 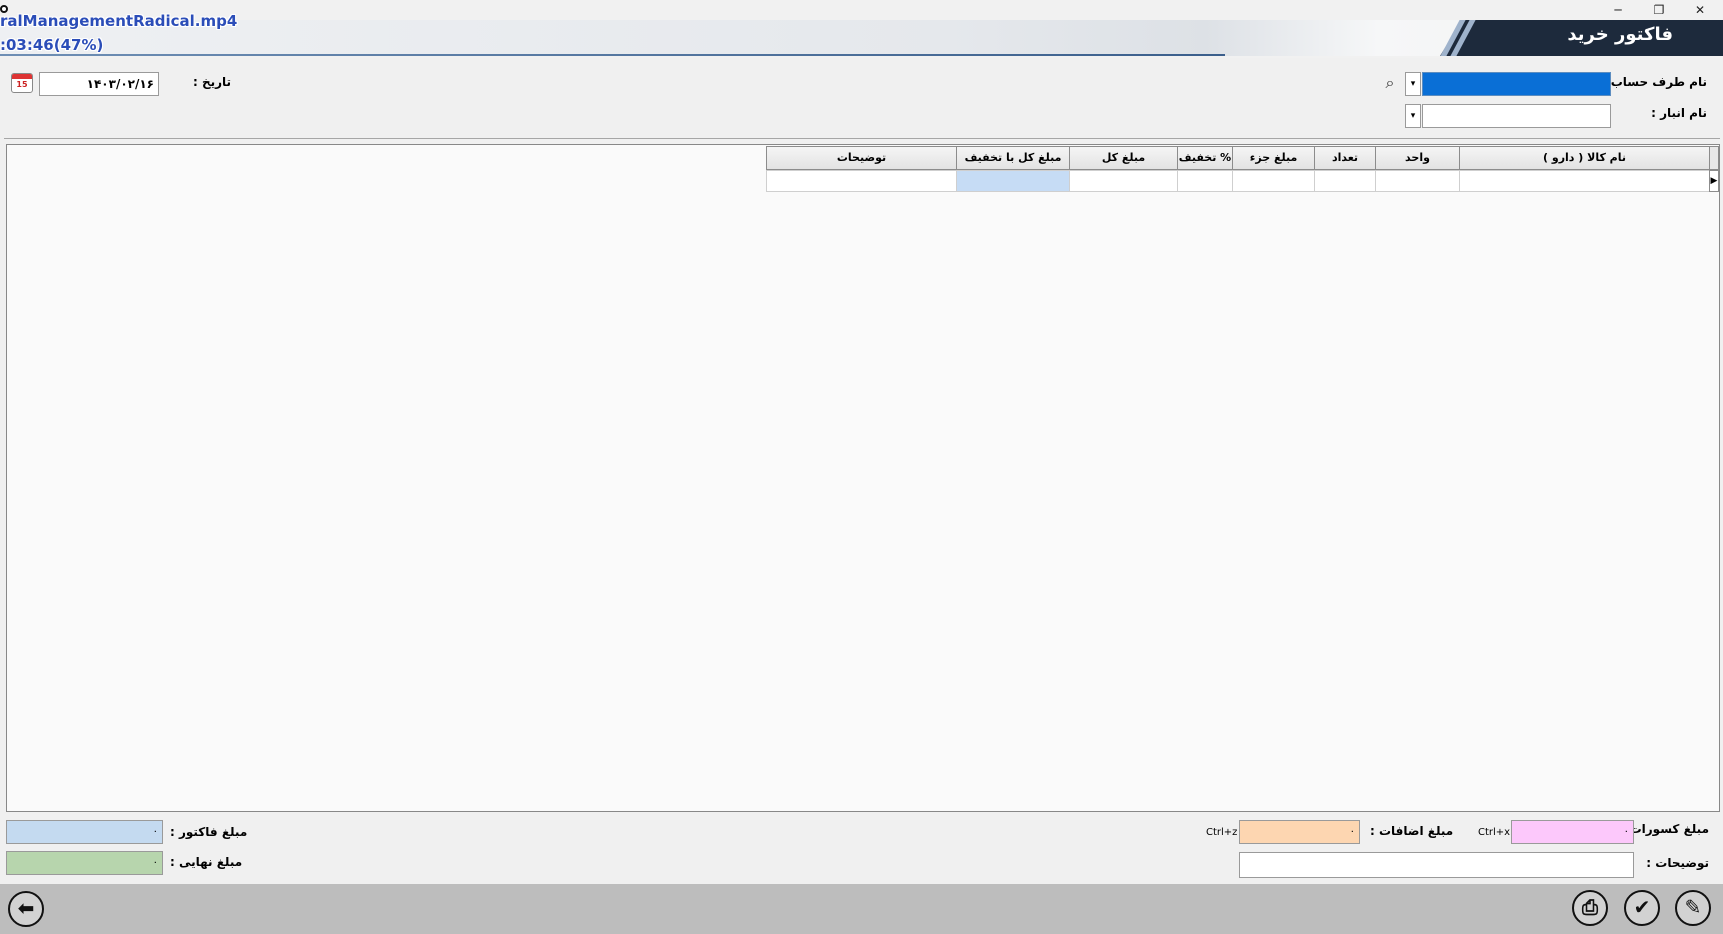 I want to click on cell-unit, so click(x=1417, y=181).